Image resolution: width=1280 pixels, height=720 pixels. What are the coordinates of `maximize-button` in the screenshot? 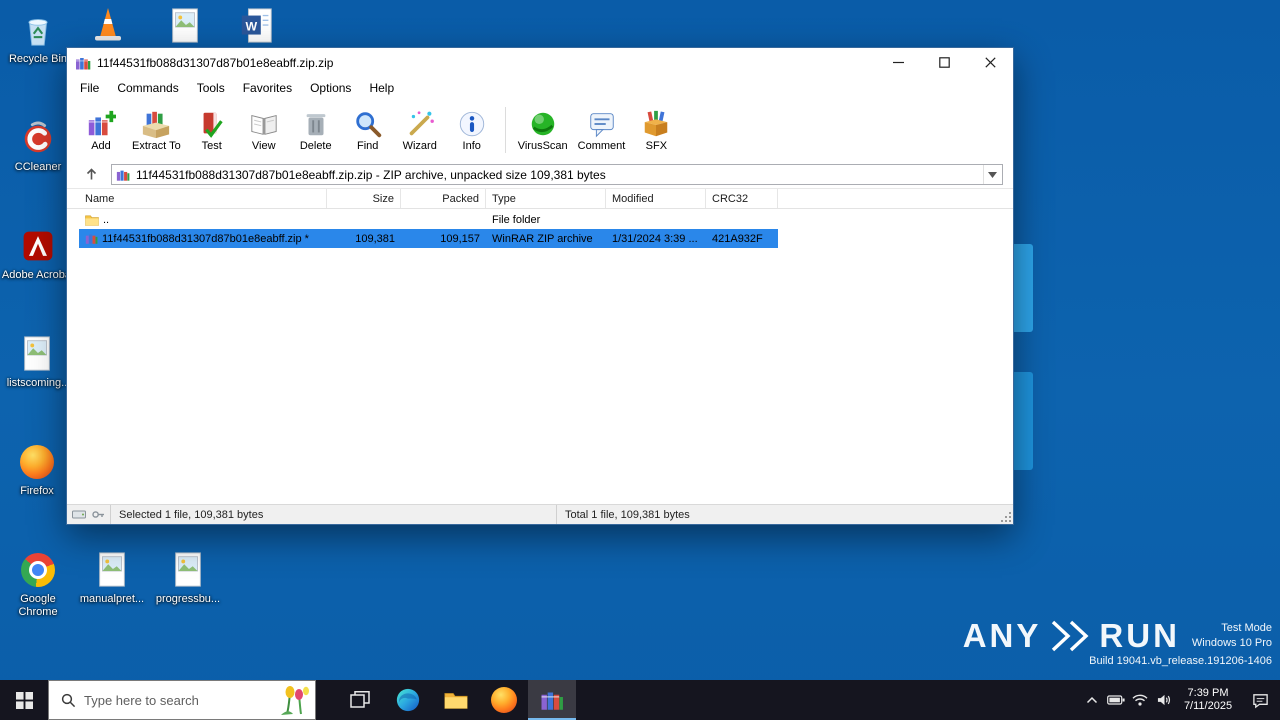 It's located at (944, 62).